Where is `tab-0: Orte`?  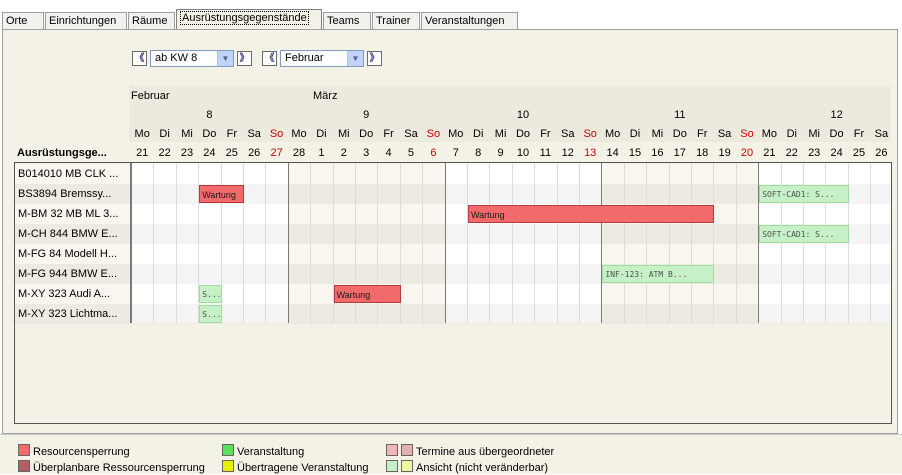 tab-0: Orte is located at coordinates (23, 20).